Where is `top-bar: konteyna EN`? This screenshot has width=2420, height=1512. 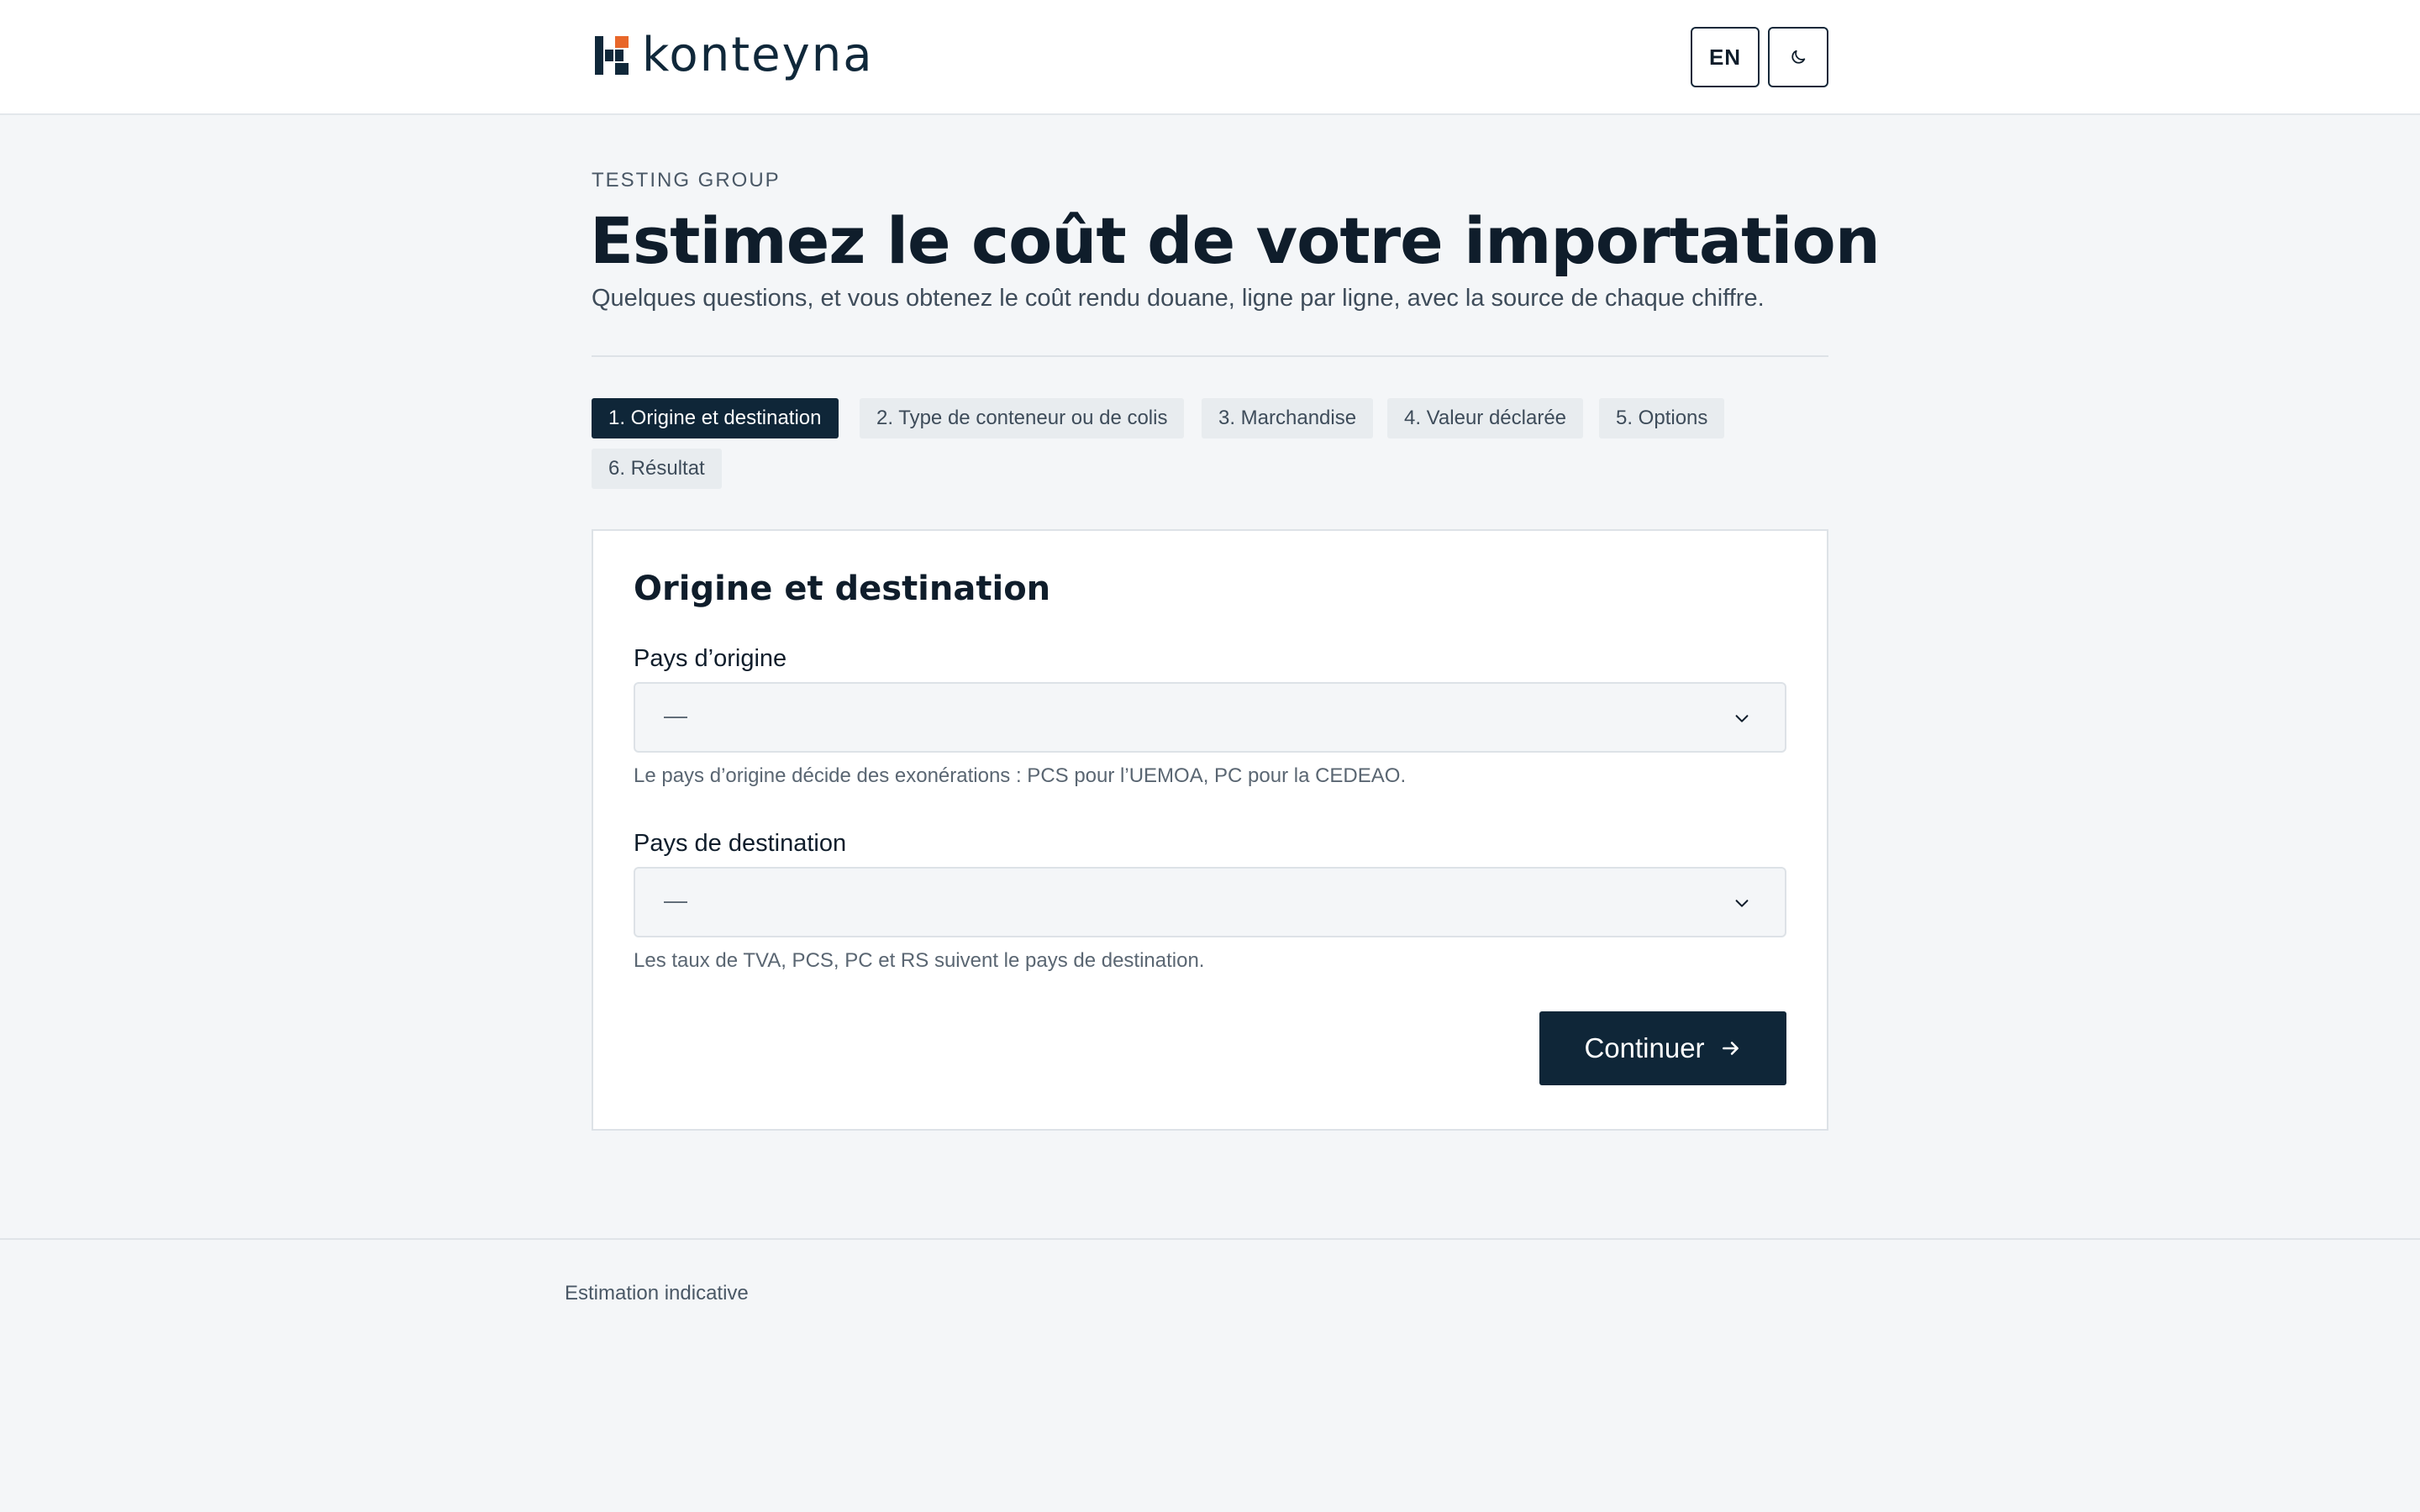 top-bar: konteyna EN is located at coordinates (1210, 57).